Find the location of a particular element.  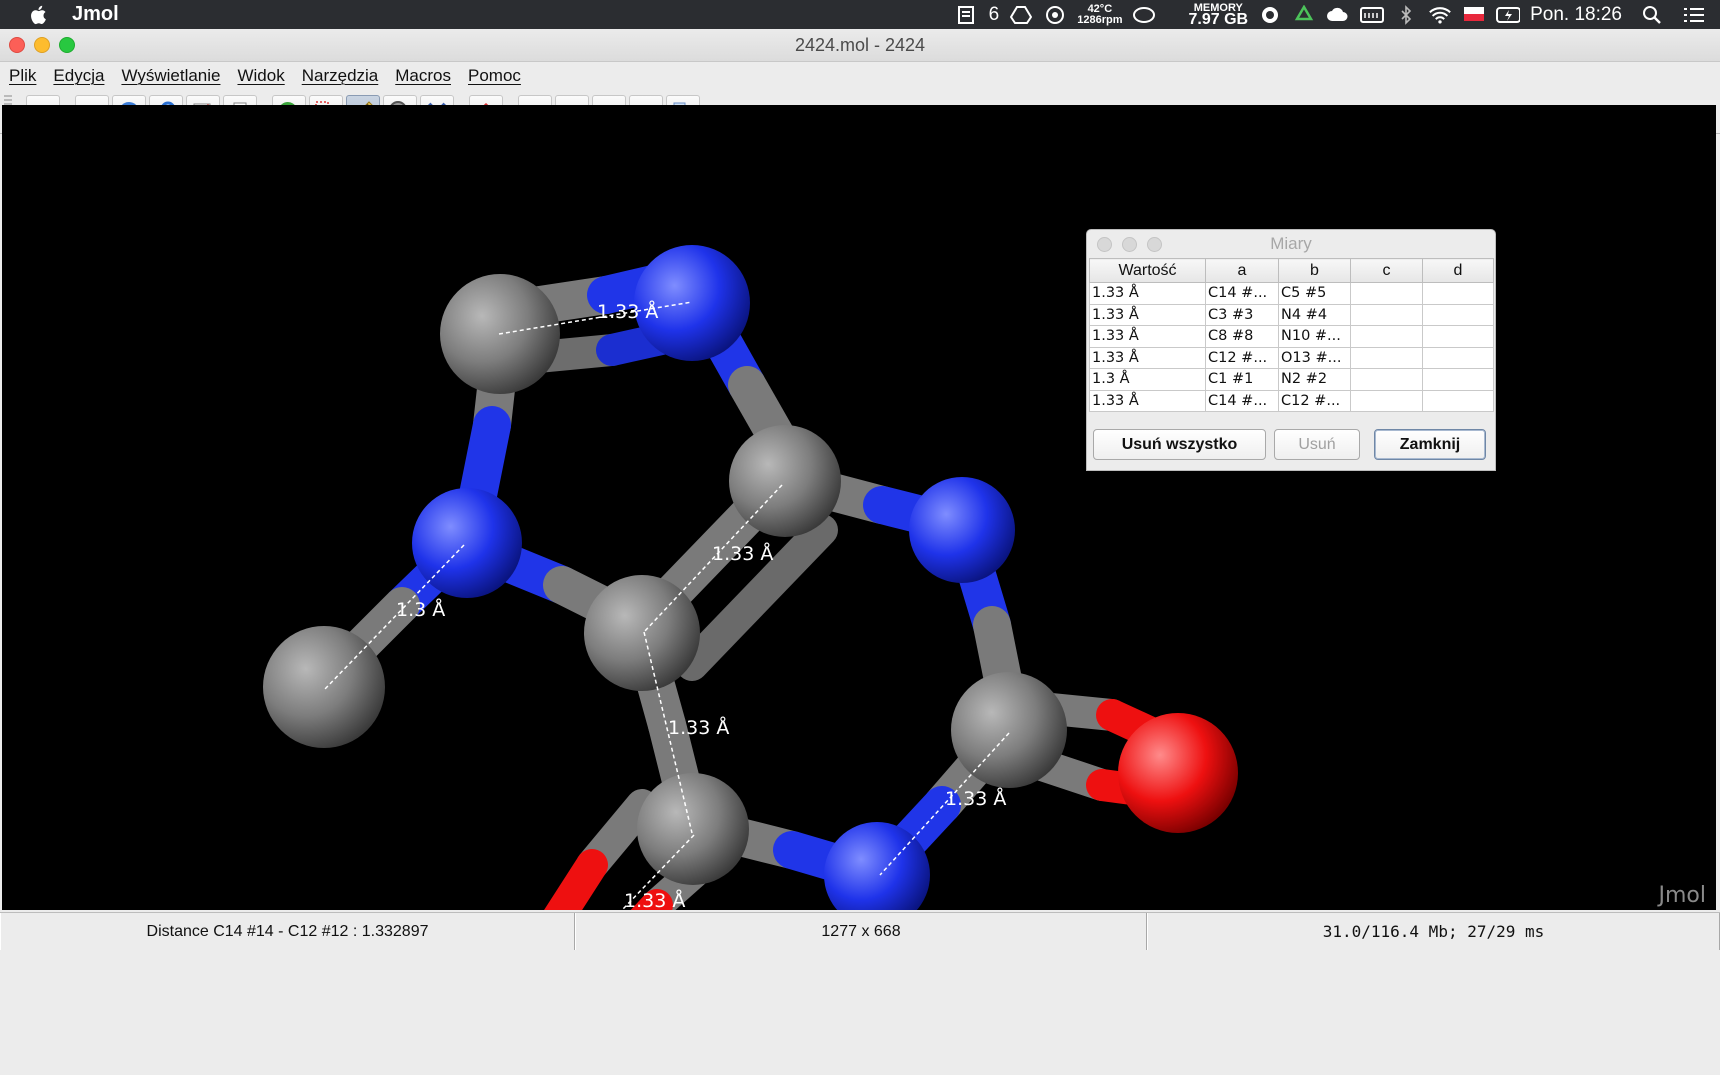

dialog-titlebar: Miary is located at coordinates (1291, 244).